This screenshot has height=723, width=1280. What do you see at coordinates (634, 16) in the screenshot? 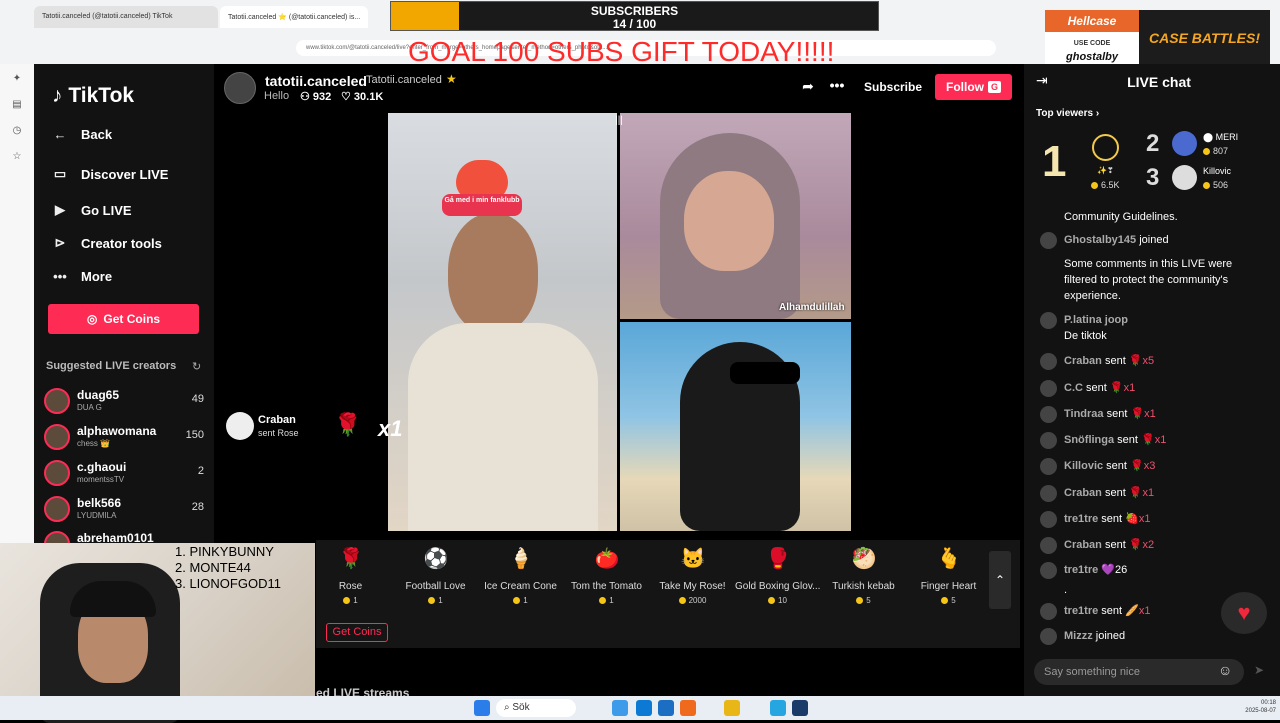
I see `subscriber-goal-bar: SUBSCRIBERS 14 / 100` at bounding box center [634, 16].